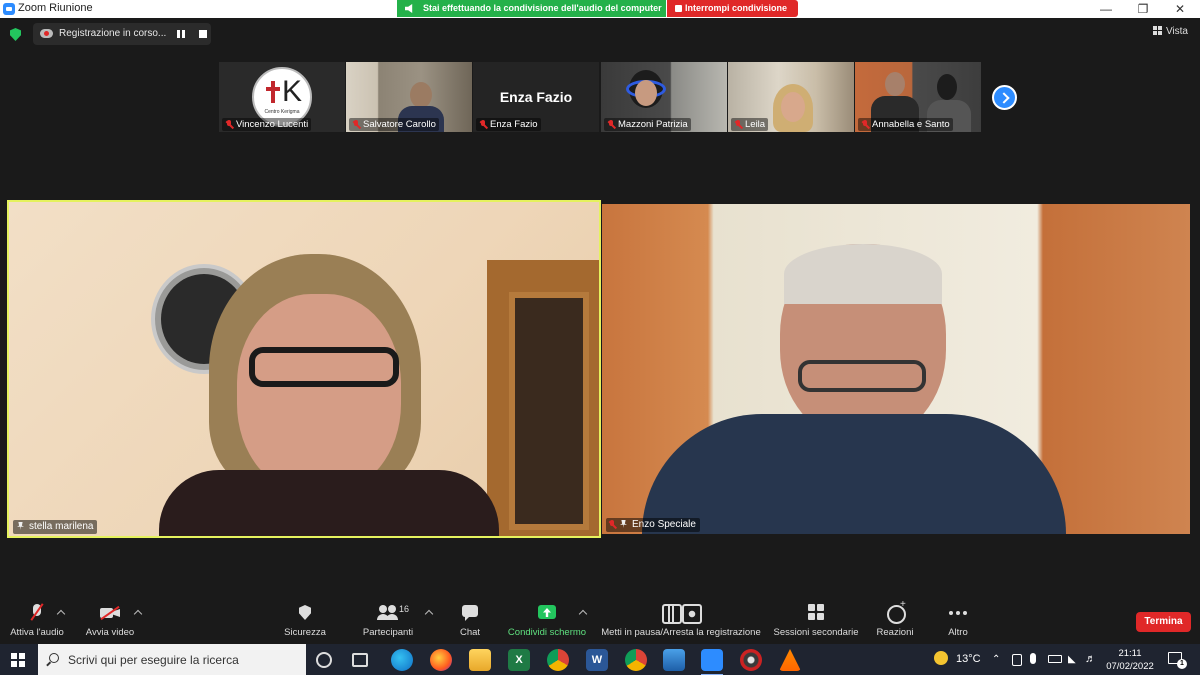 This screenshot has height=675, width=1200. I want to click on camera-off-icon, so click(110, 613).